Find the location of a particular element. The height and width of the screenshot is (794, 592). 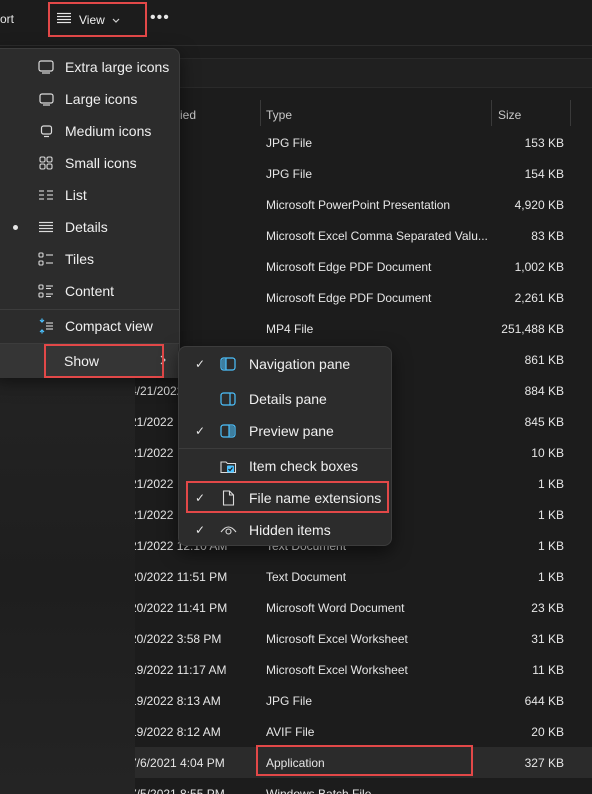

cell-type: Text Document is located at coordinates (306, 577).